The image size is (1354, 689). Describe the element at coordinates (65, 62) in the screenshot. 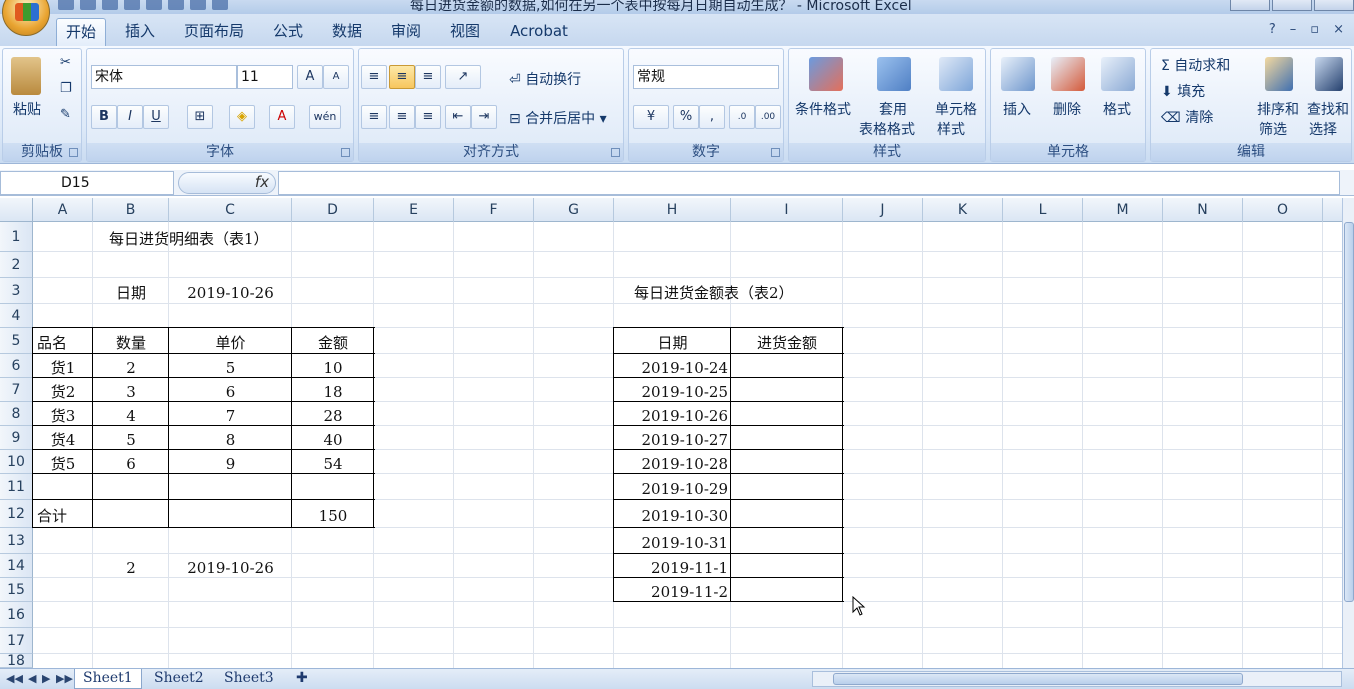

I see `cut-icon: ✂` at that location.